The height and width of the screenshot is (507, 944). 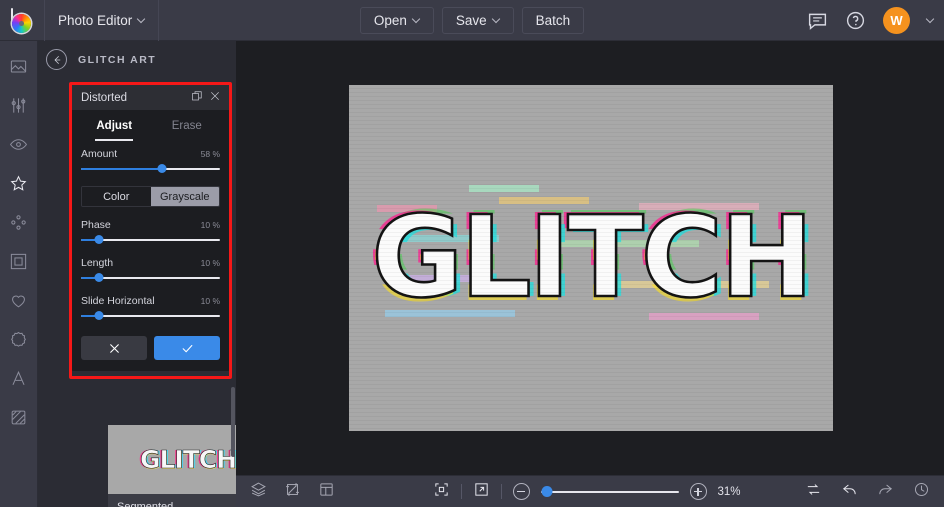 I want to click on frame-icon, so click(x=18, y=261).